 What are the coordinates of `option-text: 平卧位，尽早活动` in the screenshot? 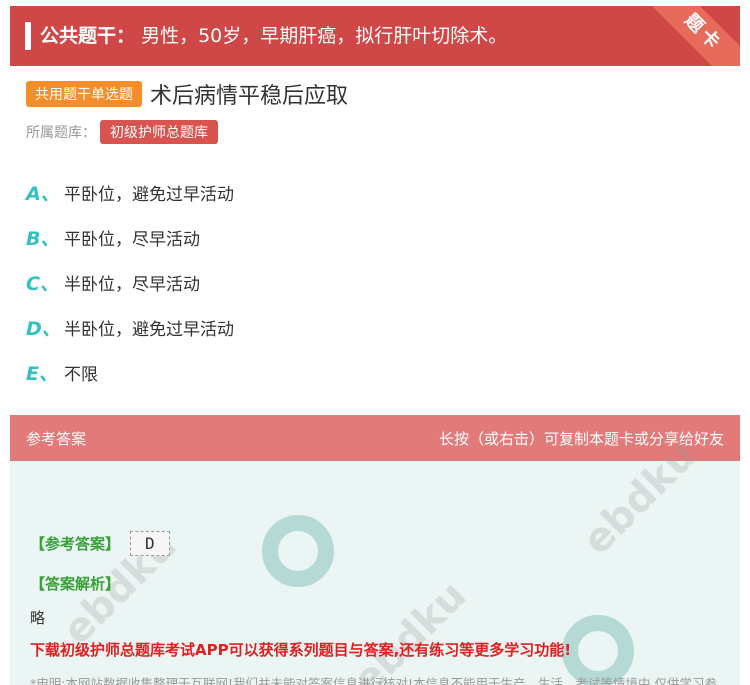 It's located at (132, 240).